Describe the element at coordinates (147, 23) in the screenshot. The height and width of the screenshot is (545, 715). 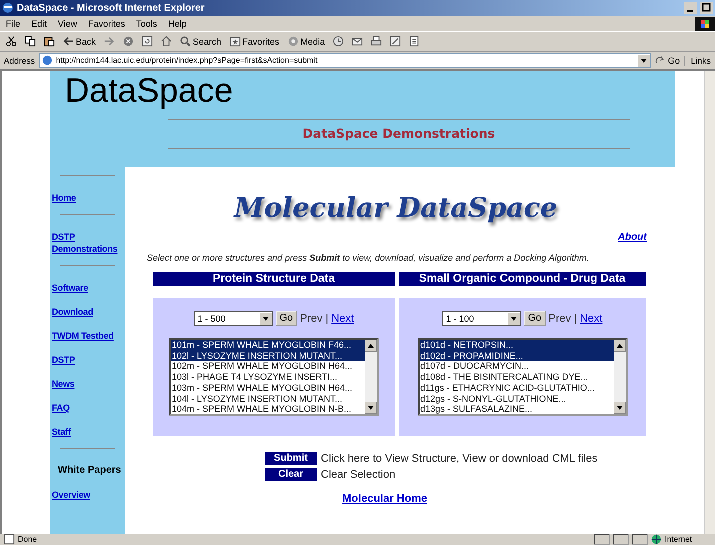
I see `menu-item: Tools` at that location.